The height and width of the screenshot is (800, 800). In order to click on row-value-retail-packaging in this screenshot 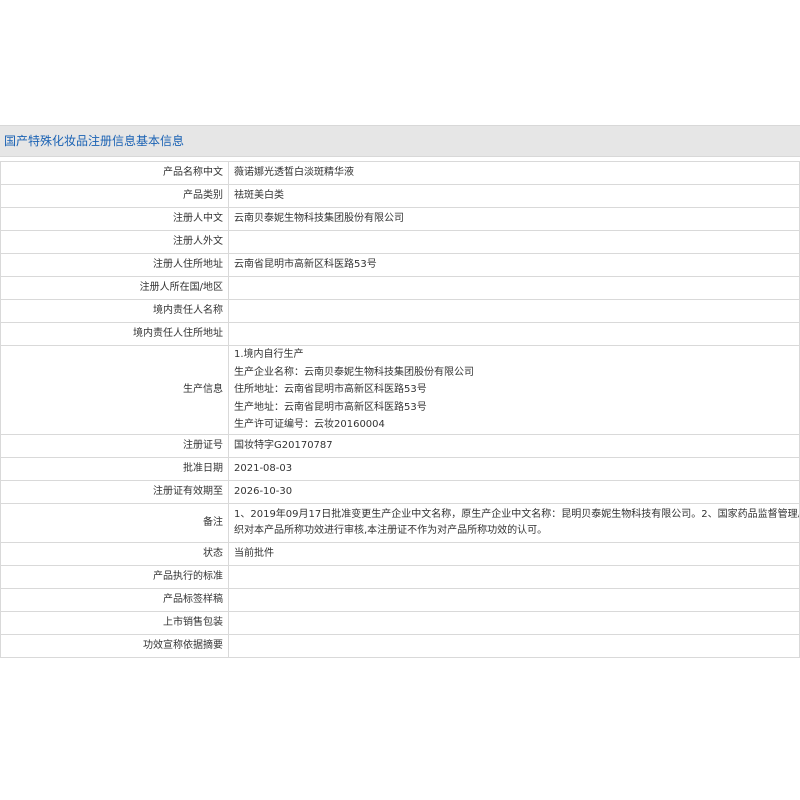, I will do `click(514, 622)`.